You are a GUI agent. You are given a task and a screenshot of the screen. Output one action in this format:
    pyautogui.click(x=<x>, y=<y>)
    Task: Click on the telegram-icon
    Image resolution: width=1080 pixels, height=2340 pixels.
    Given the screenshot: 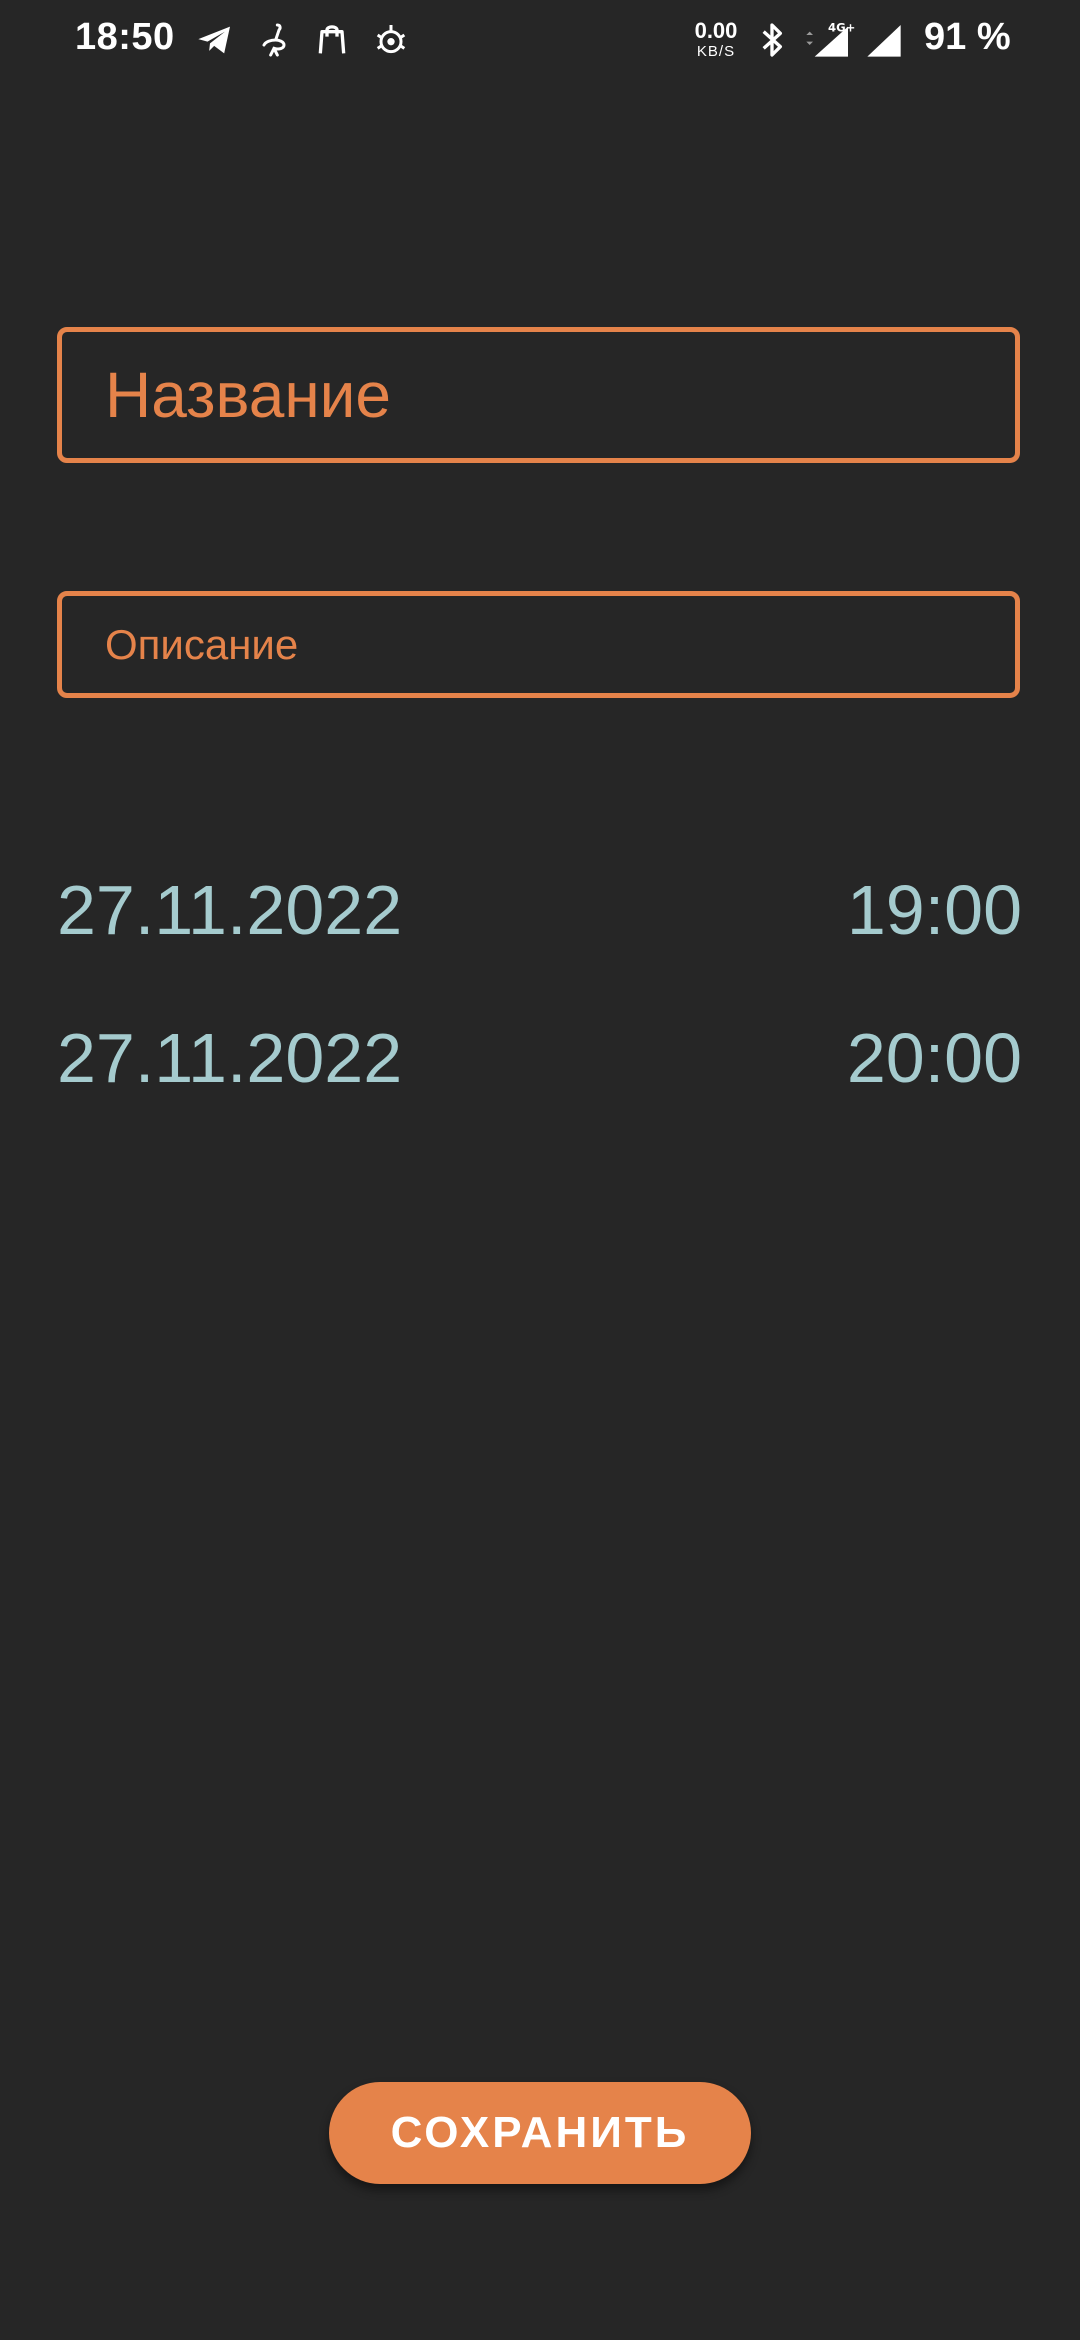 What is the action you would take?
    pyautogui.click(x=215, y=40)
    